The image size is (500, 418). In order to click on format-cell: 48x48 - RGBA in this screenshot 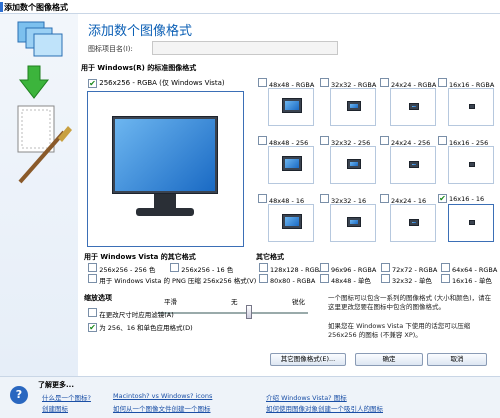, I will do `click(286, 102)`.